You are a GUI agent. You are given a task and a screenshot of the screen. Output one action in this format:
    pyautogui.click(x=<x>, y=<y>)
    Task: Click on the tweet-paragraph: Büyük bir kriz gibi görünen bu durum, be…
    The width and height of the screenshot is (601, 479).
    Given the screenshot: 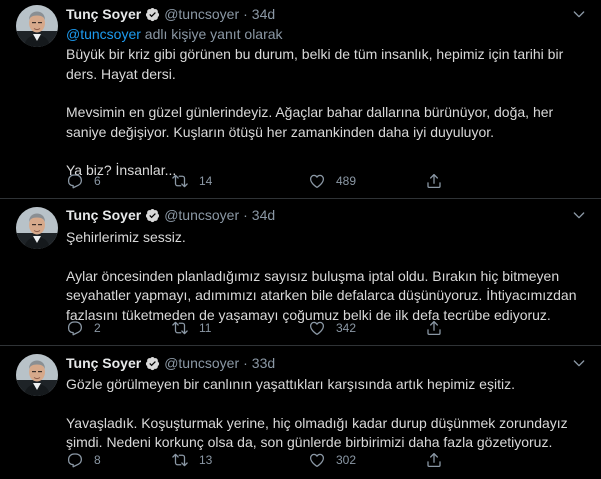 What is the action you would take?
    pyautogui.click(x=315, y=64)
    